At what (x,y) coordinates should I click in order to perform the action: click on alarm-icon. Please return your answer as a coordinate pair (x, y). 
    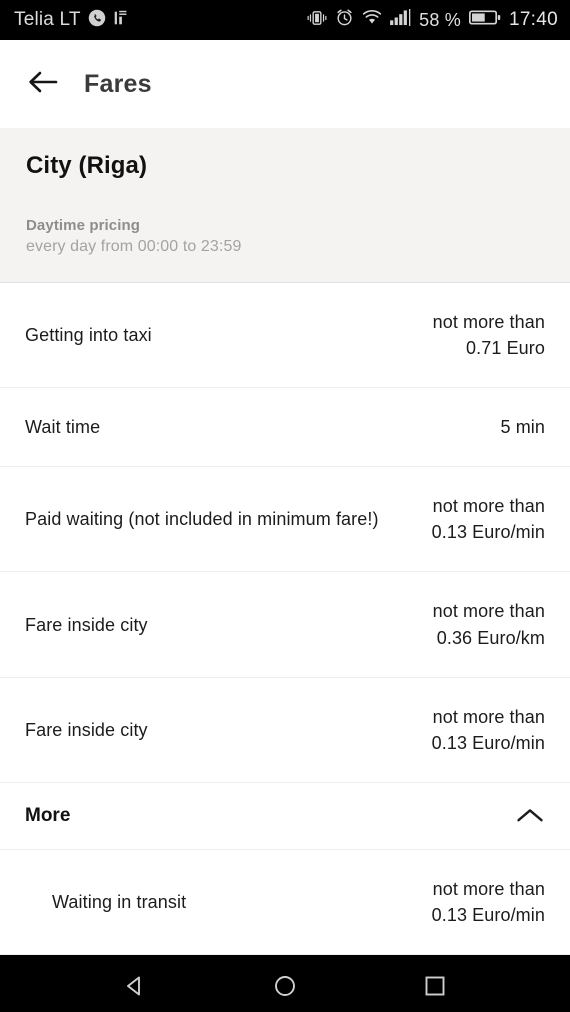
    Looking at the image, I should click on (344, 20).